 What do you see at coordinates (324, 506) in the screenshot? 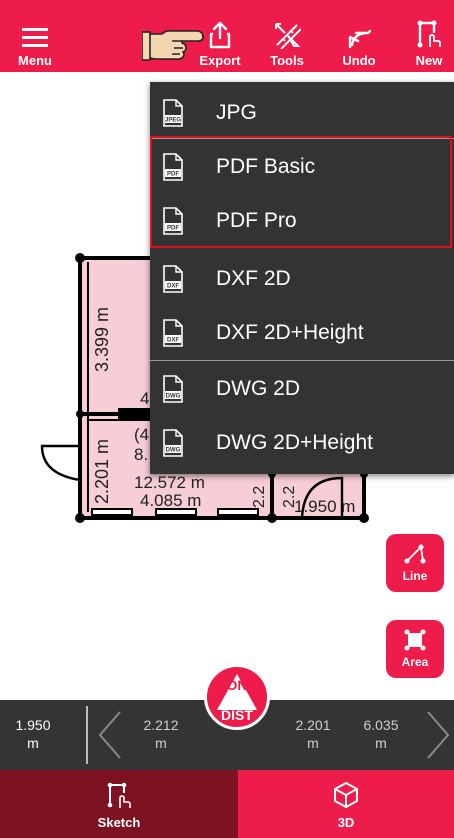
I see `door-width-text: 1.950 m` at bounding box center [324, 506].